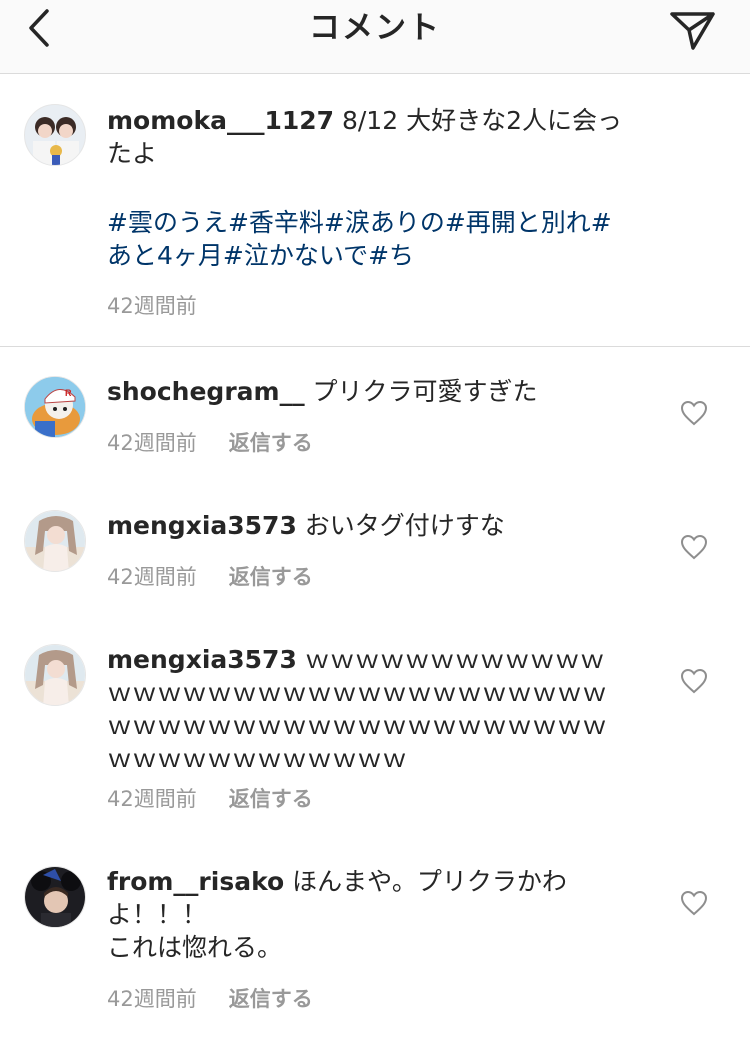  I want to click on username: momoka___1127, so click(220, 120).